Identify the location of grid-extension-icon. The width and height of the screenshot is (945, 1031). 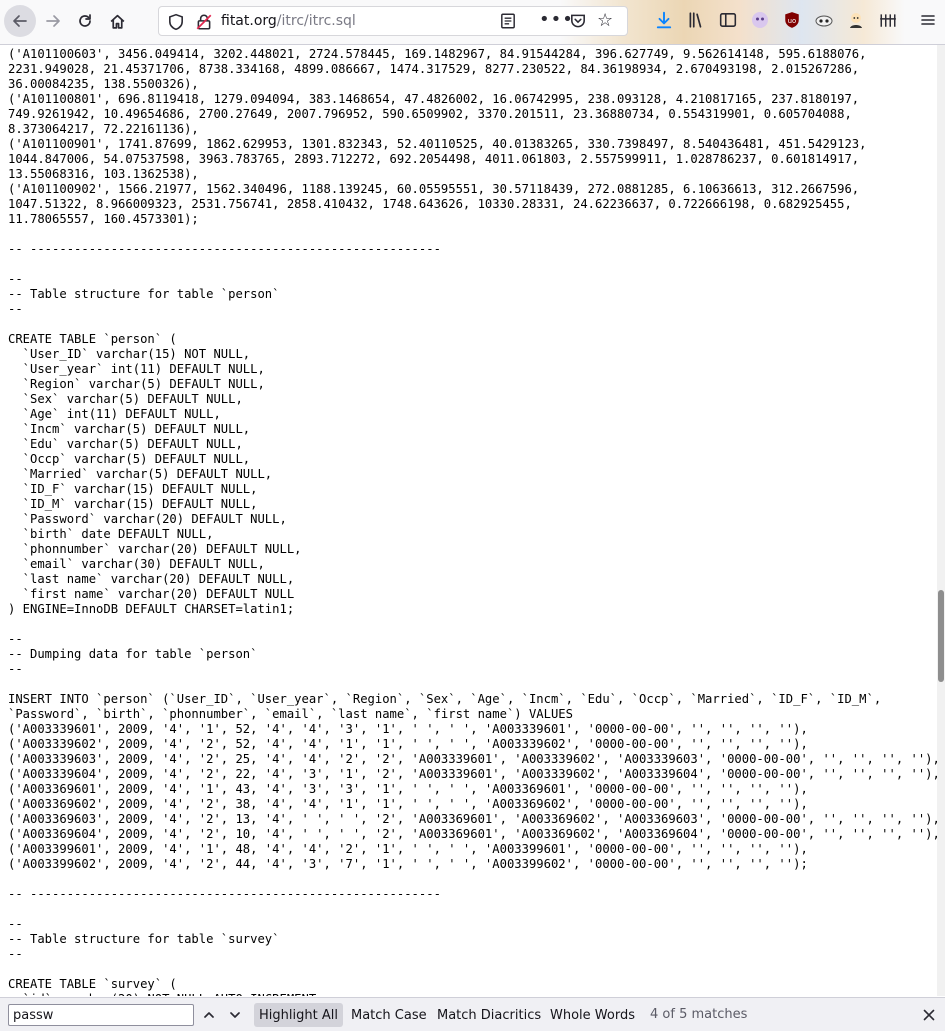
(888, 20).